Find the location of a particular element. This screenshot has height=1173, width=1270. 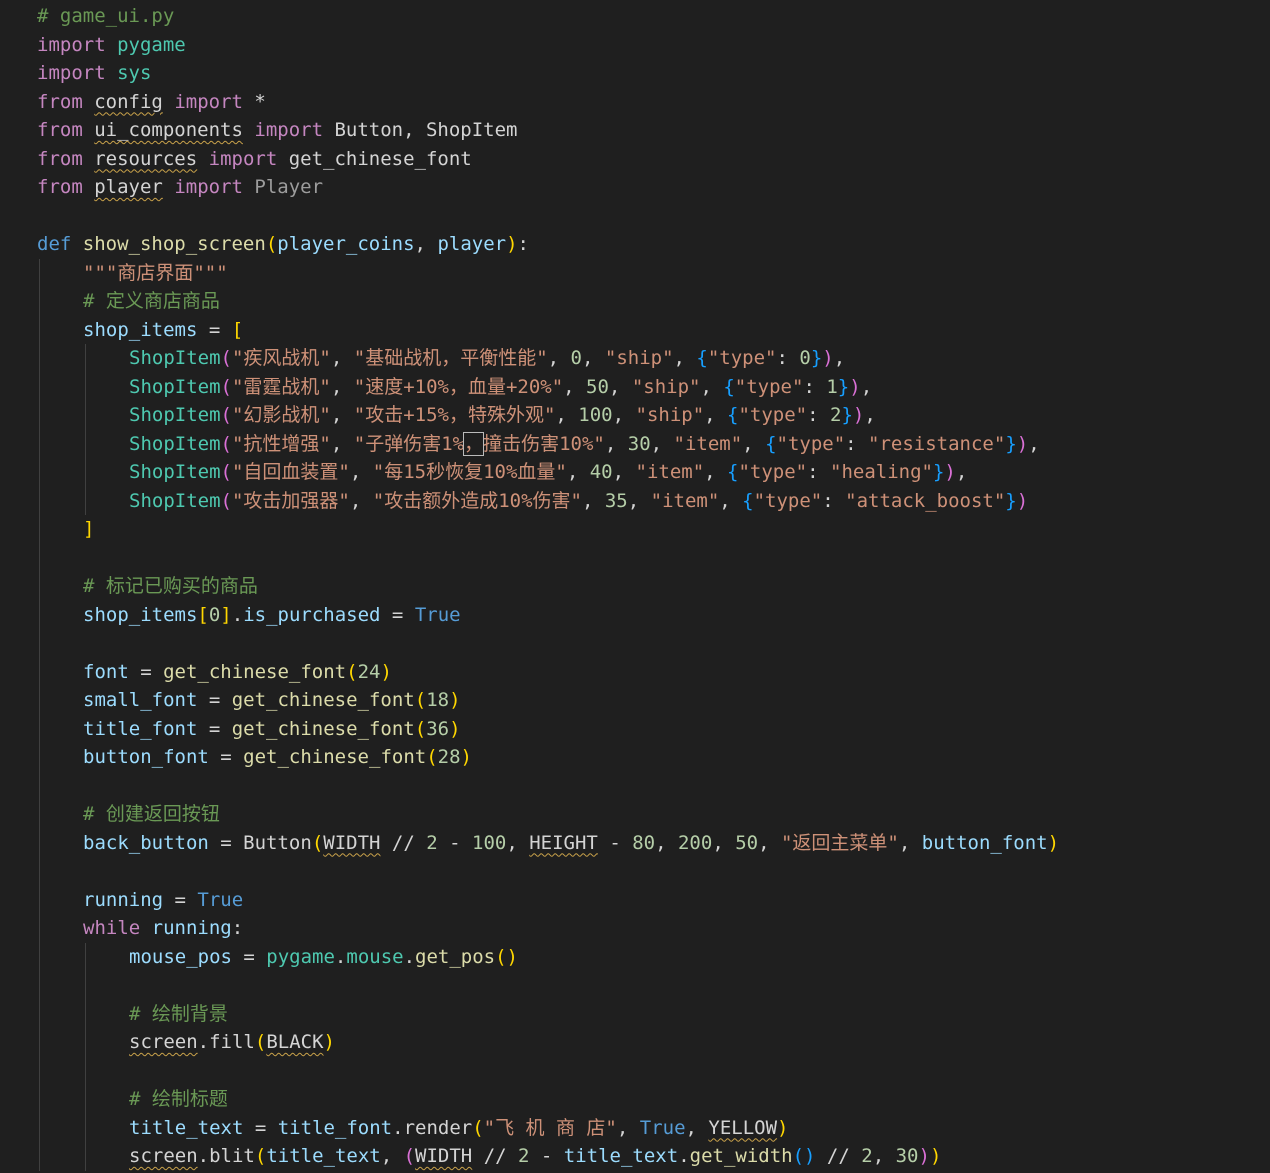

code-line: button_font = get_chinese_font(28) is located at coordinates (277, 757).